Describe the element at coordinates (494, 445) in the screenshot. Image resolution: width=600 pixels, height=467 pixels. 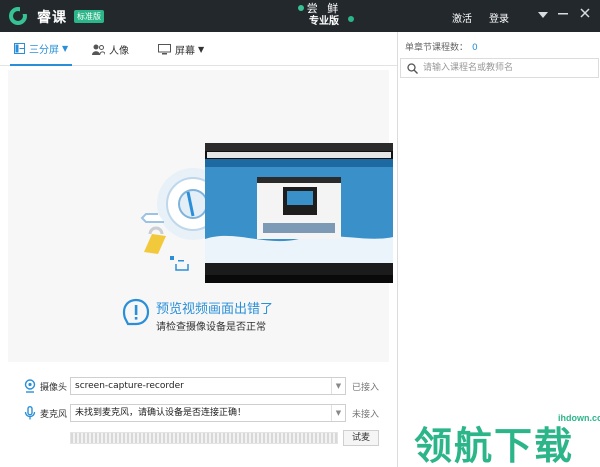
I see `watermark-text: 领航下载` at that location.